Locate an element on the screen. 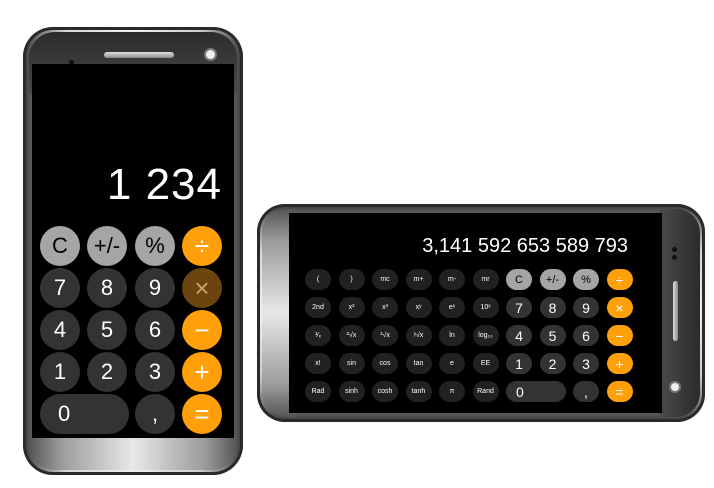  landscape-key: = is located at coordinates (619, 391).